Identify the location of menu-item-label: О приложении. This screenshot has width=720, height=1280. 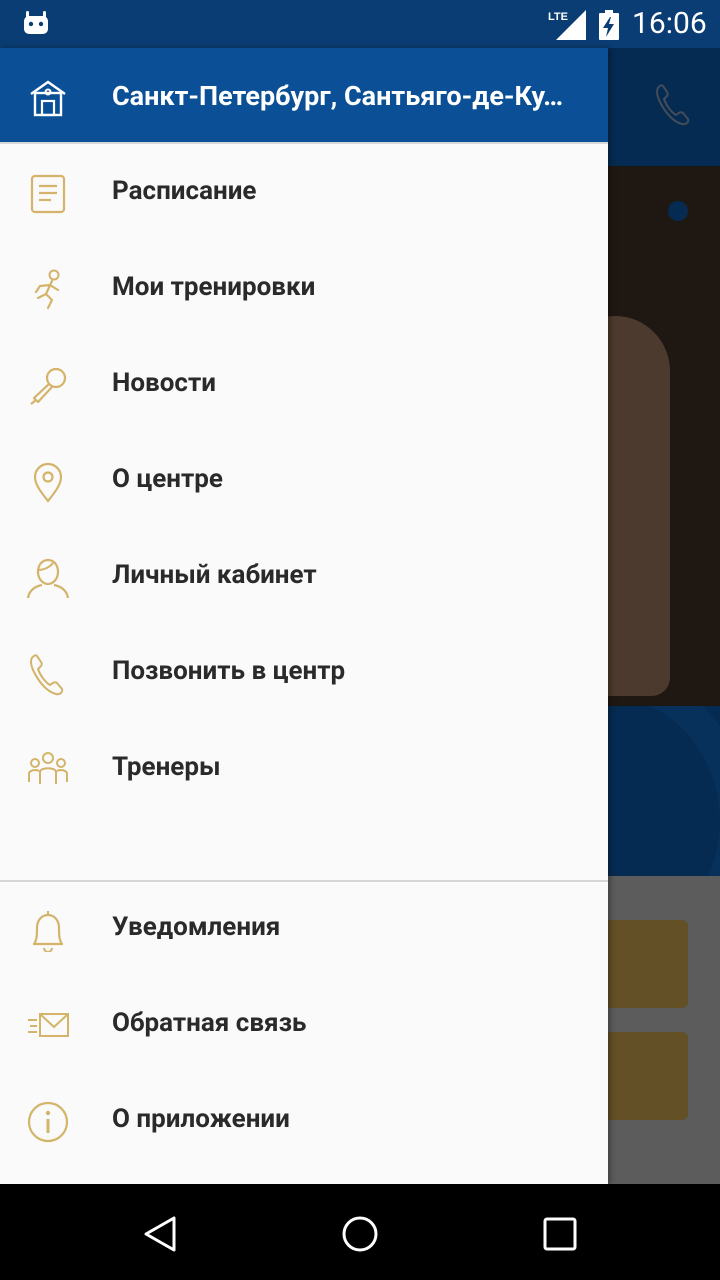
(201, 1119).